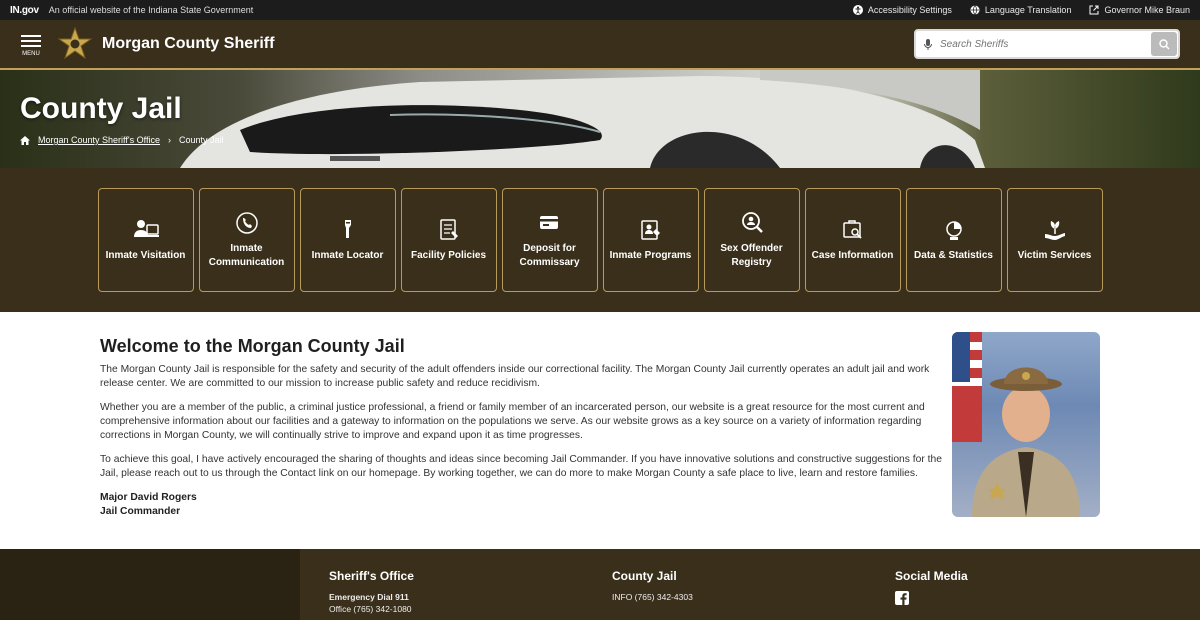 The height and width of the screenshot is (620, 1200). I want to click on search-icon, so click(1164, 44).